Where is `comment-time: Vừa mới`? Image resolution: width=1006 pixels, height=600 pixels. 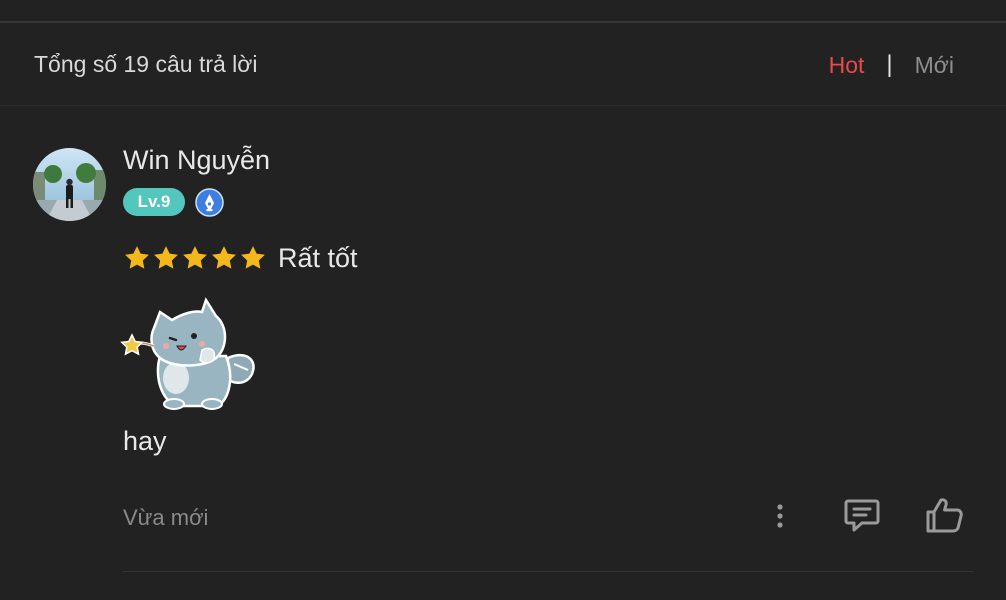 comment-time: Vừa mới is located at coordinates (166, 517).